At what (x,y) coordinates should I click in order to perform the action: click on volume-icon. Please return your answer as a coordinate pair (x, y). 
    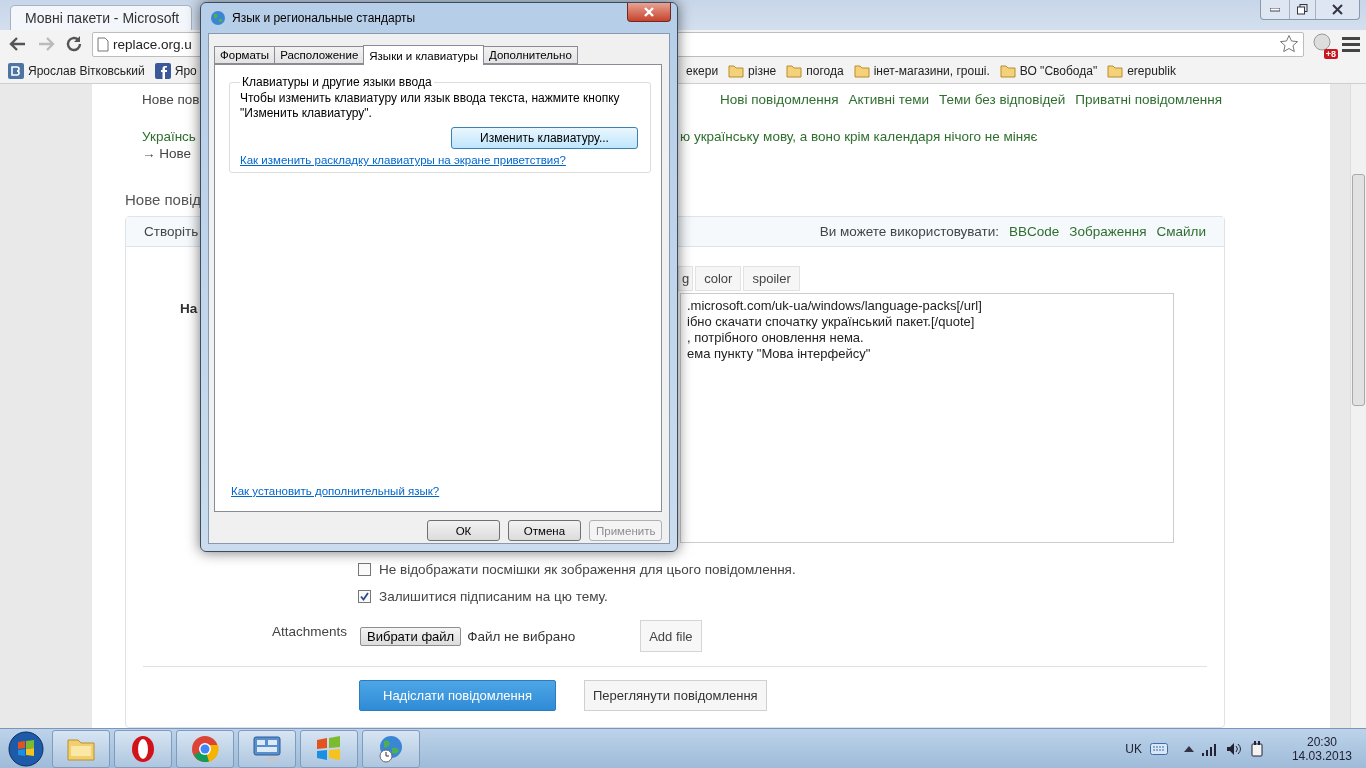
    Looking at the image, I should click on (1233, 748).